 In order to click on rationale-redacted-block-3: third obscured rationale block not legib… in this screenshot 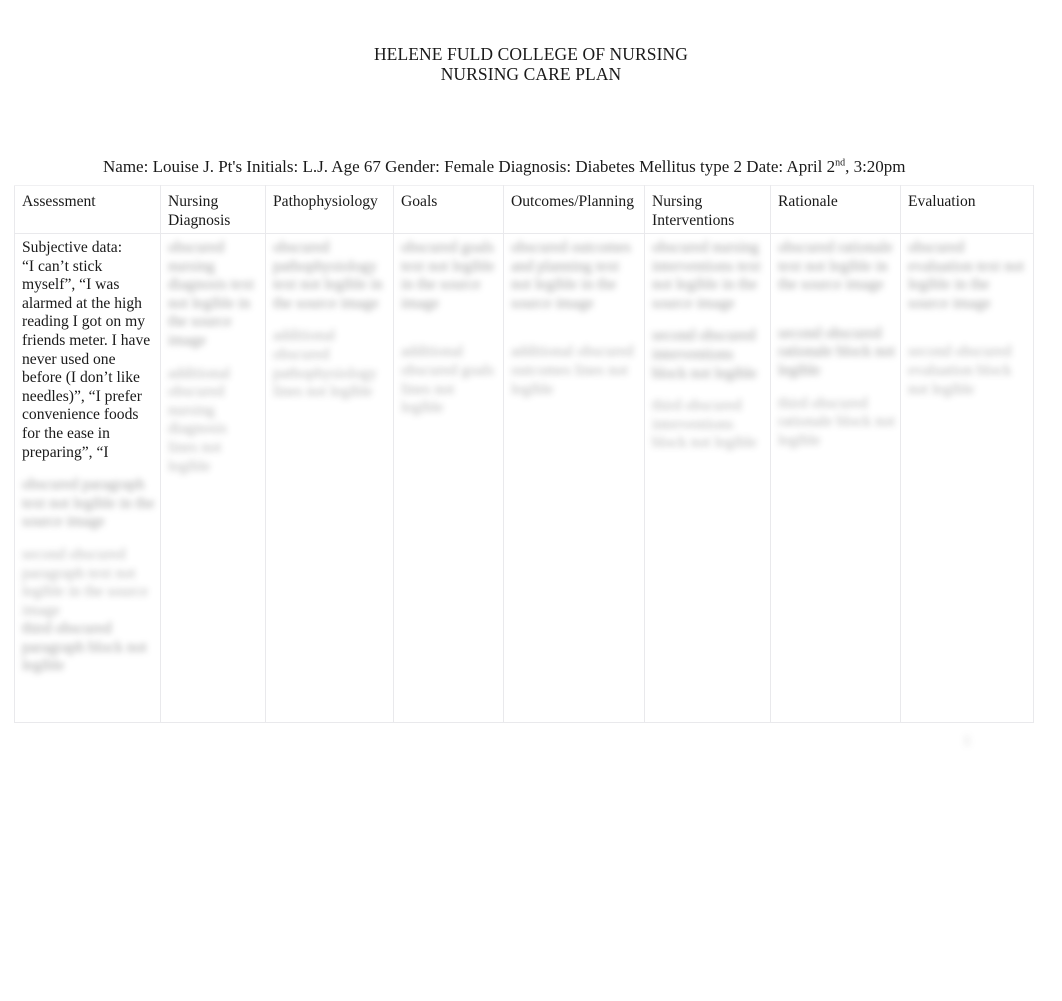, I will do `click(836, 421)`.